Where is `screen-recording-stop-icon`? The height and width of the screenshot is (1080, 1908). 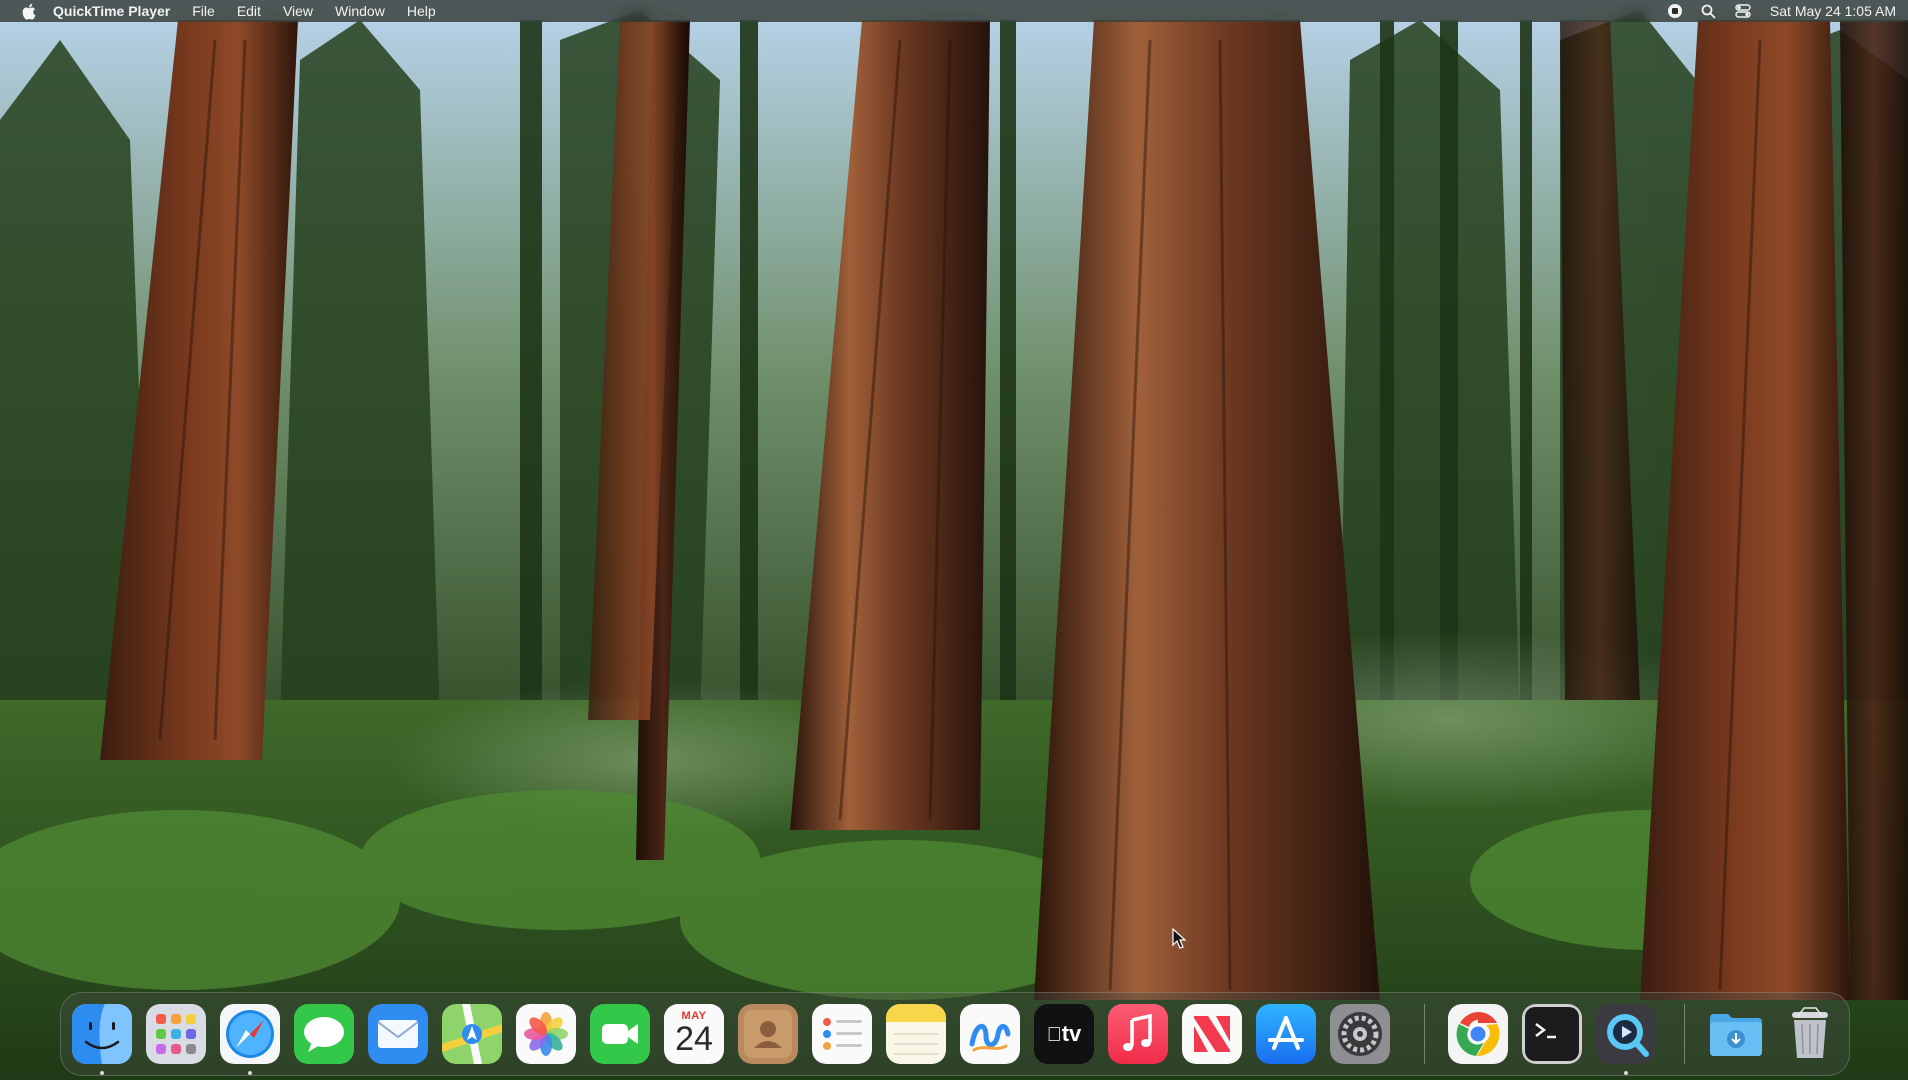 screen-recording-stop-icon is located at coordinates (1675, 11).